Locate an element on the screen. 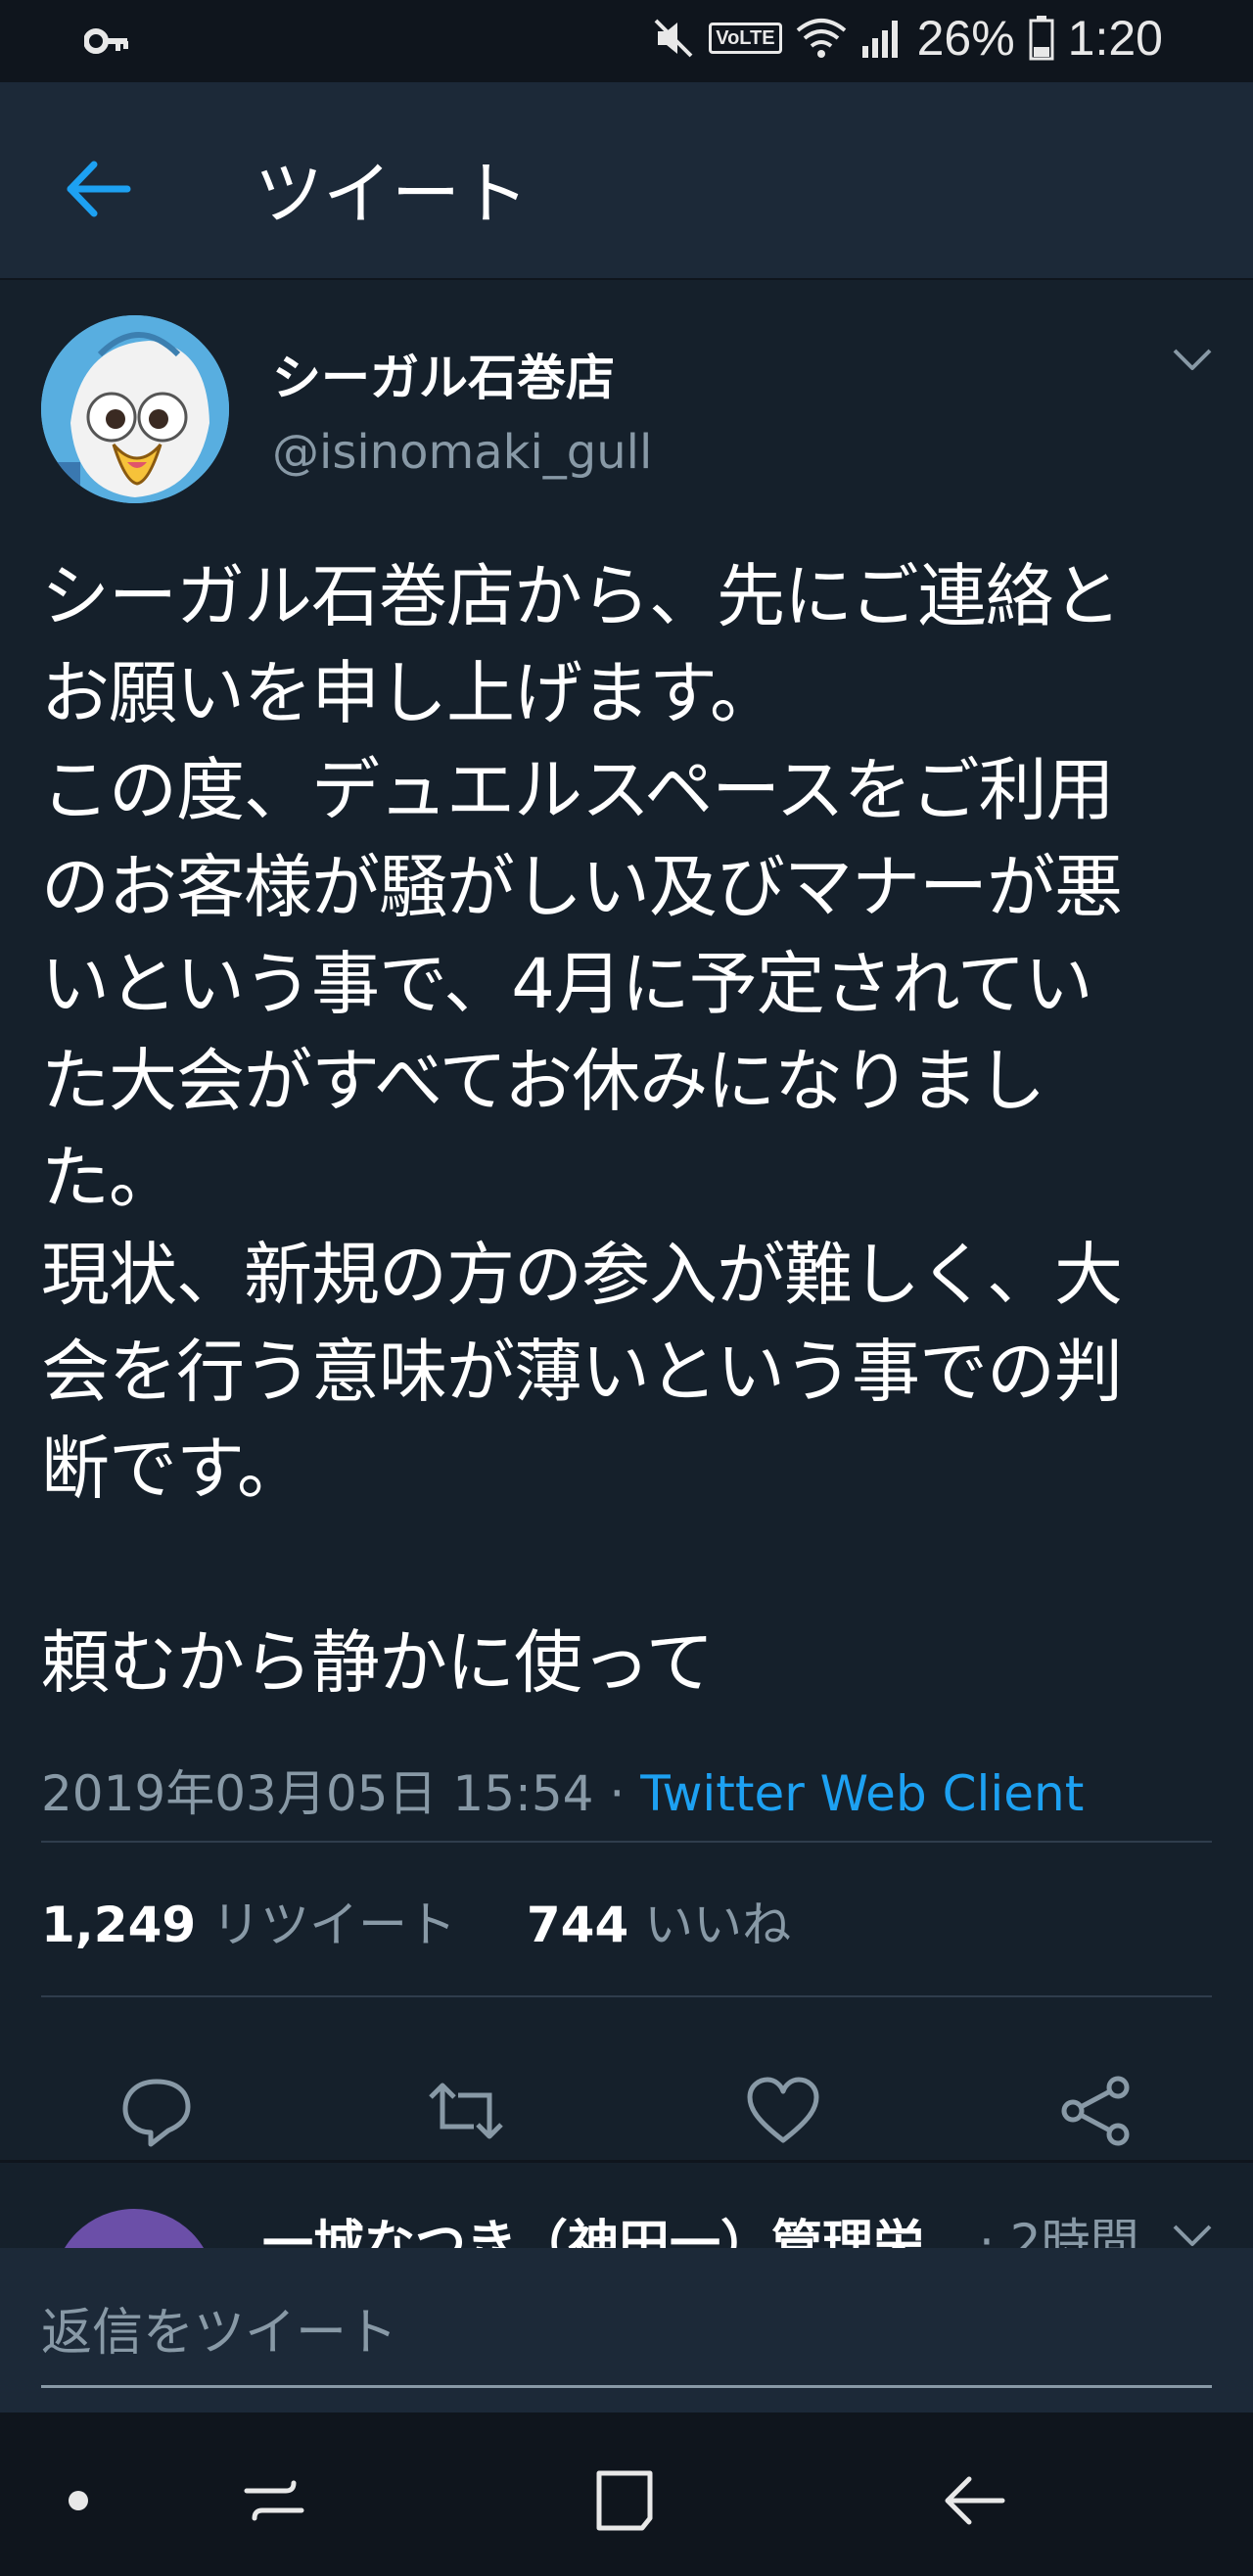 This screenshot has height=2576, width=1253. retweet-icon is located at coordinates (466, 2111).